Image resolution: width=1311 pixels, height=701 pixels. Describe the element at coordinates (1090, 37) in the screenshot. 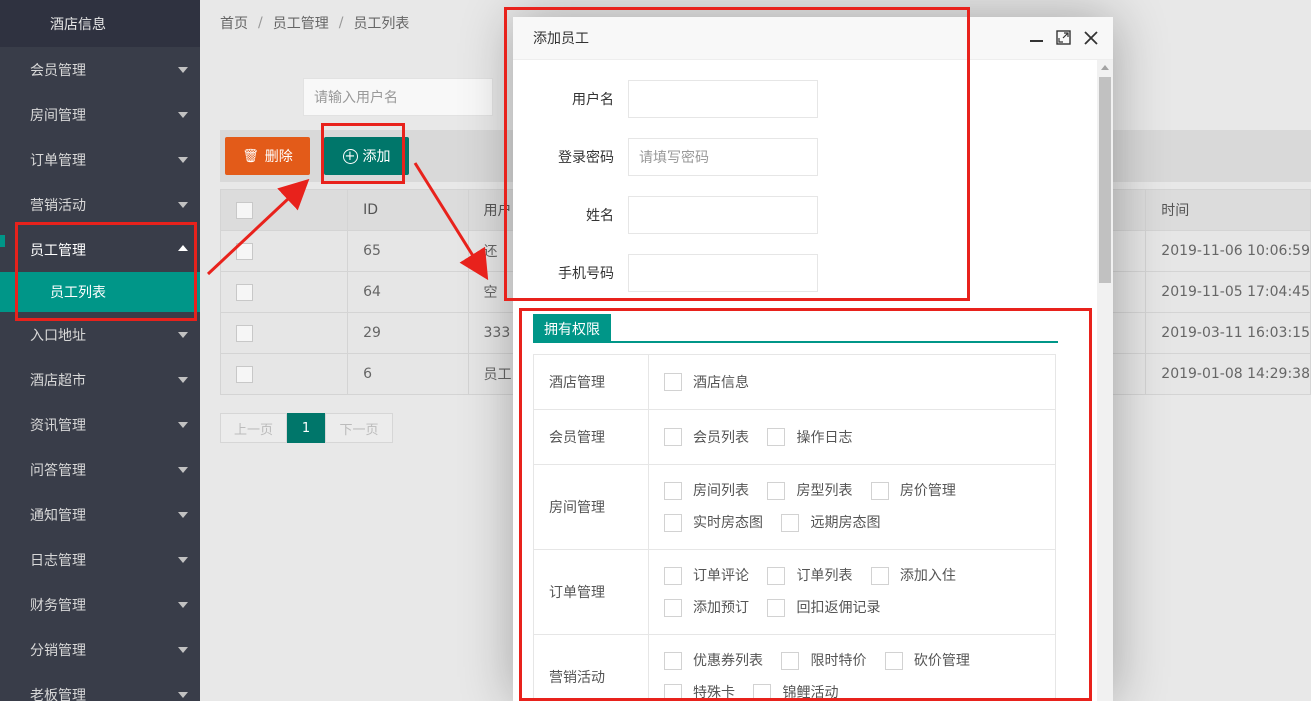

I see `close-icon` at that location.